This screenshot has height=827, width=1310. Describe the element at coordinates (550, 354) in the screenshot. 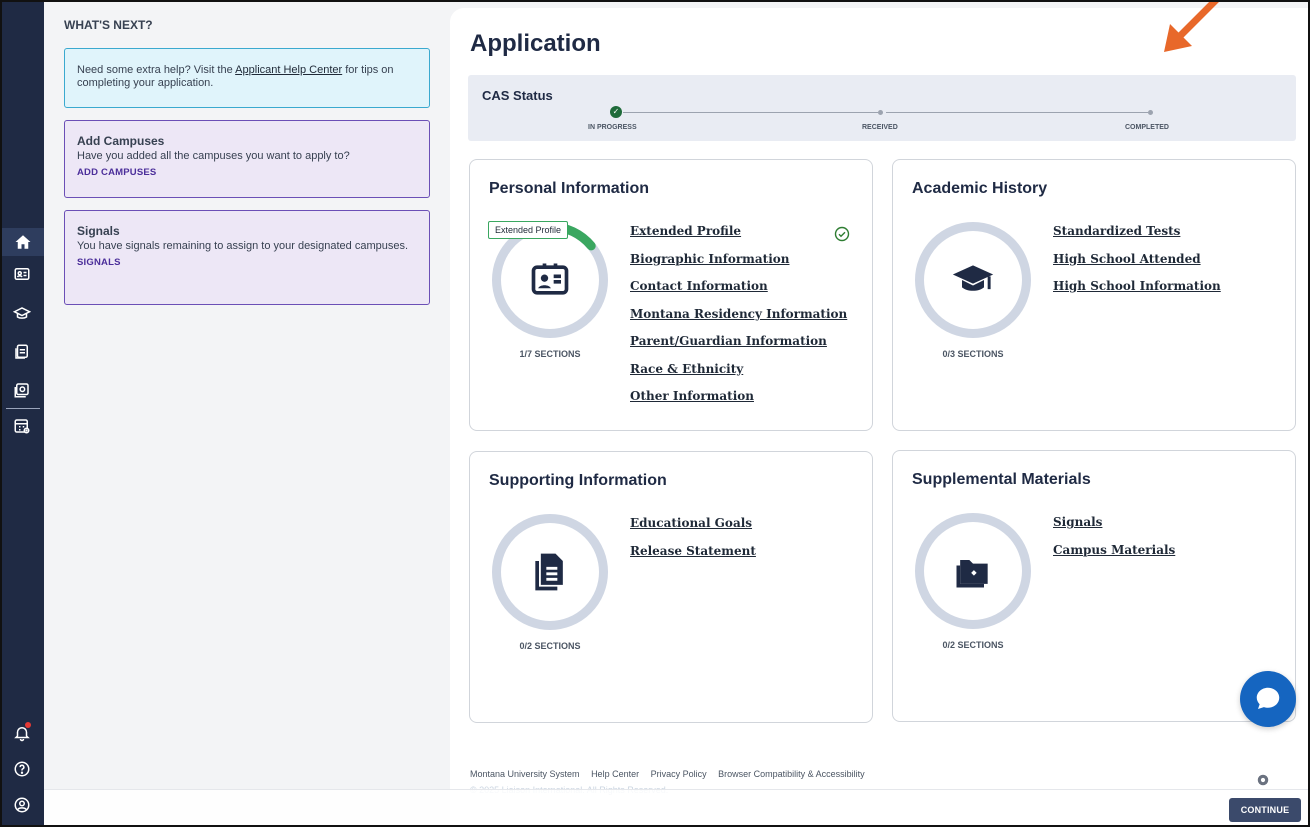

I see `sections-count: 1/7 SECTIONS` at that location.